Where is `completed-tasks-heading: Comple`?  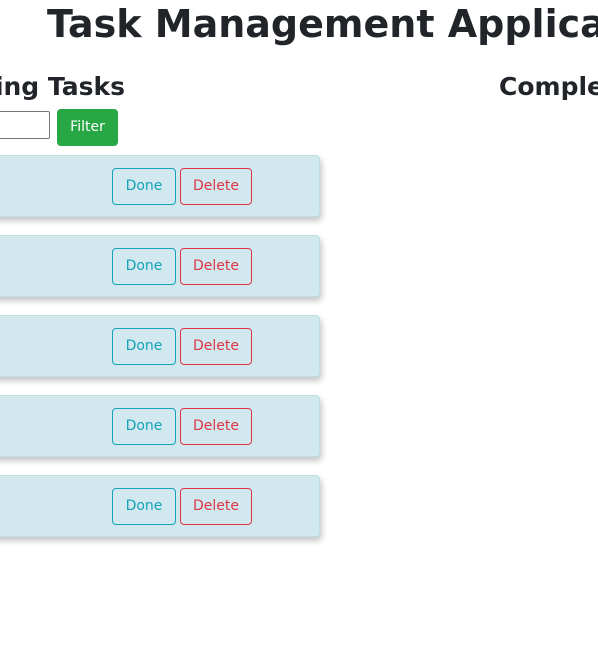
completed-tasks-heading: Comple is located at coordinates (548, 86).